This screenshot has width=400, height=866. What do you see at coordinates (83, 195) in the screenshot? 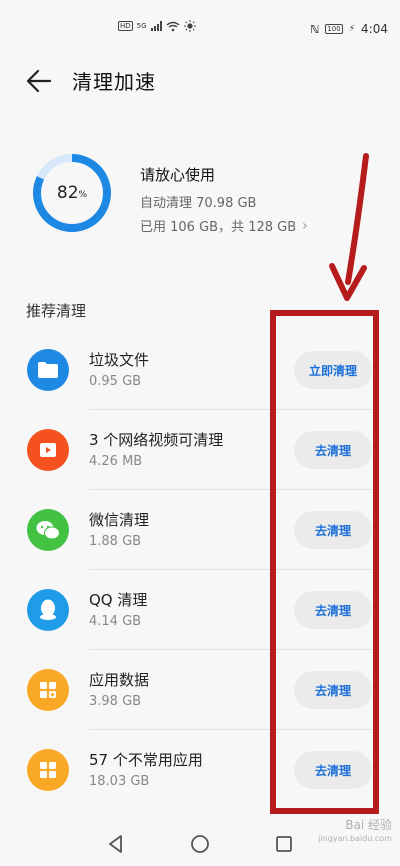
I see `storage-percent-sign: %` at bounding box center [83, 195].